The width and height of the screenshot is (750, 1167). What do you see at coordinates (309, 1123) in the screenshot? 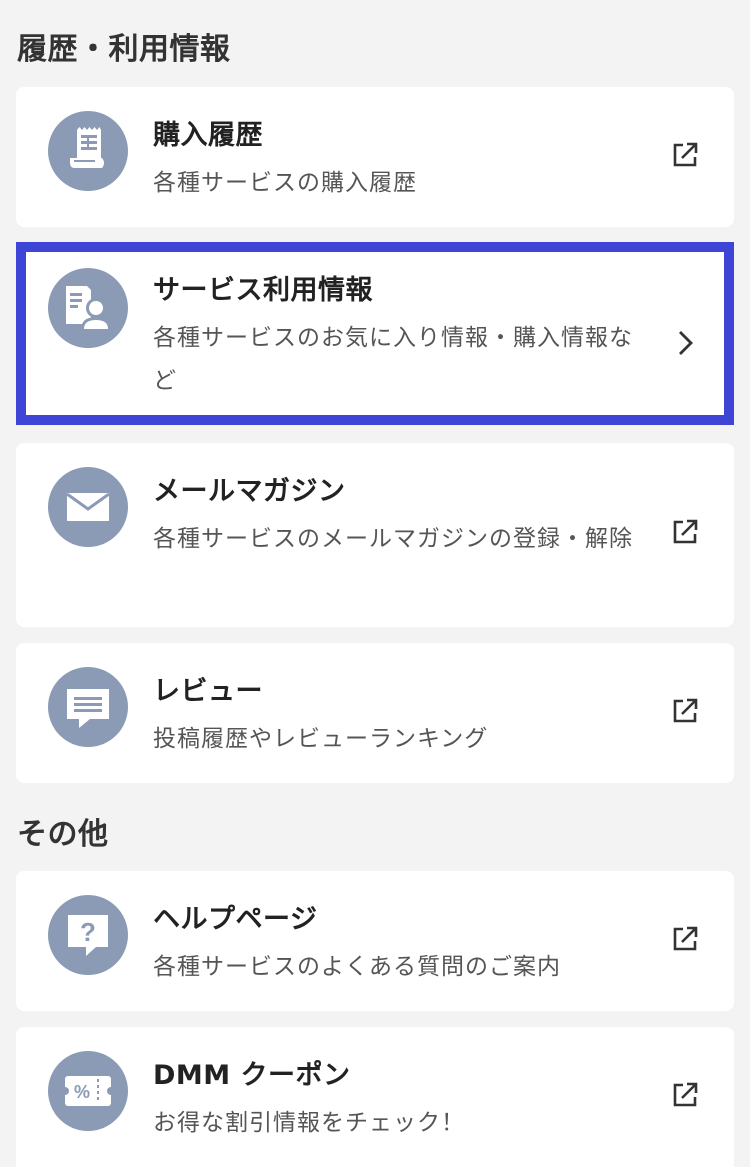
I see `card-description: お得な割引情報をチェック！` at bounding box center [309, 1123].